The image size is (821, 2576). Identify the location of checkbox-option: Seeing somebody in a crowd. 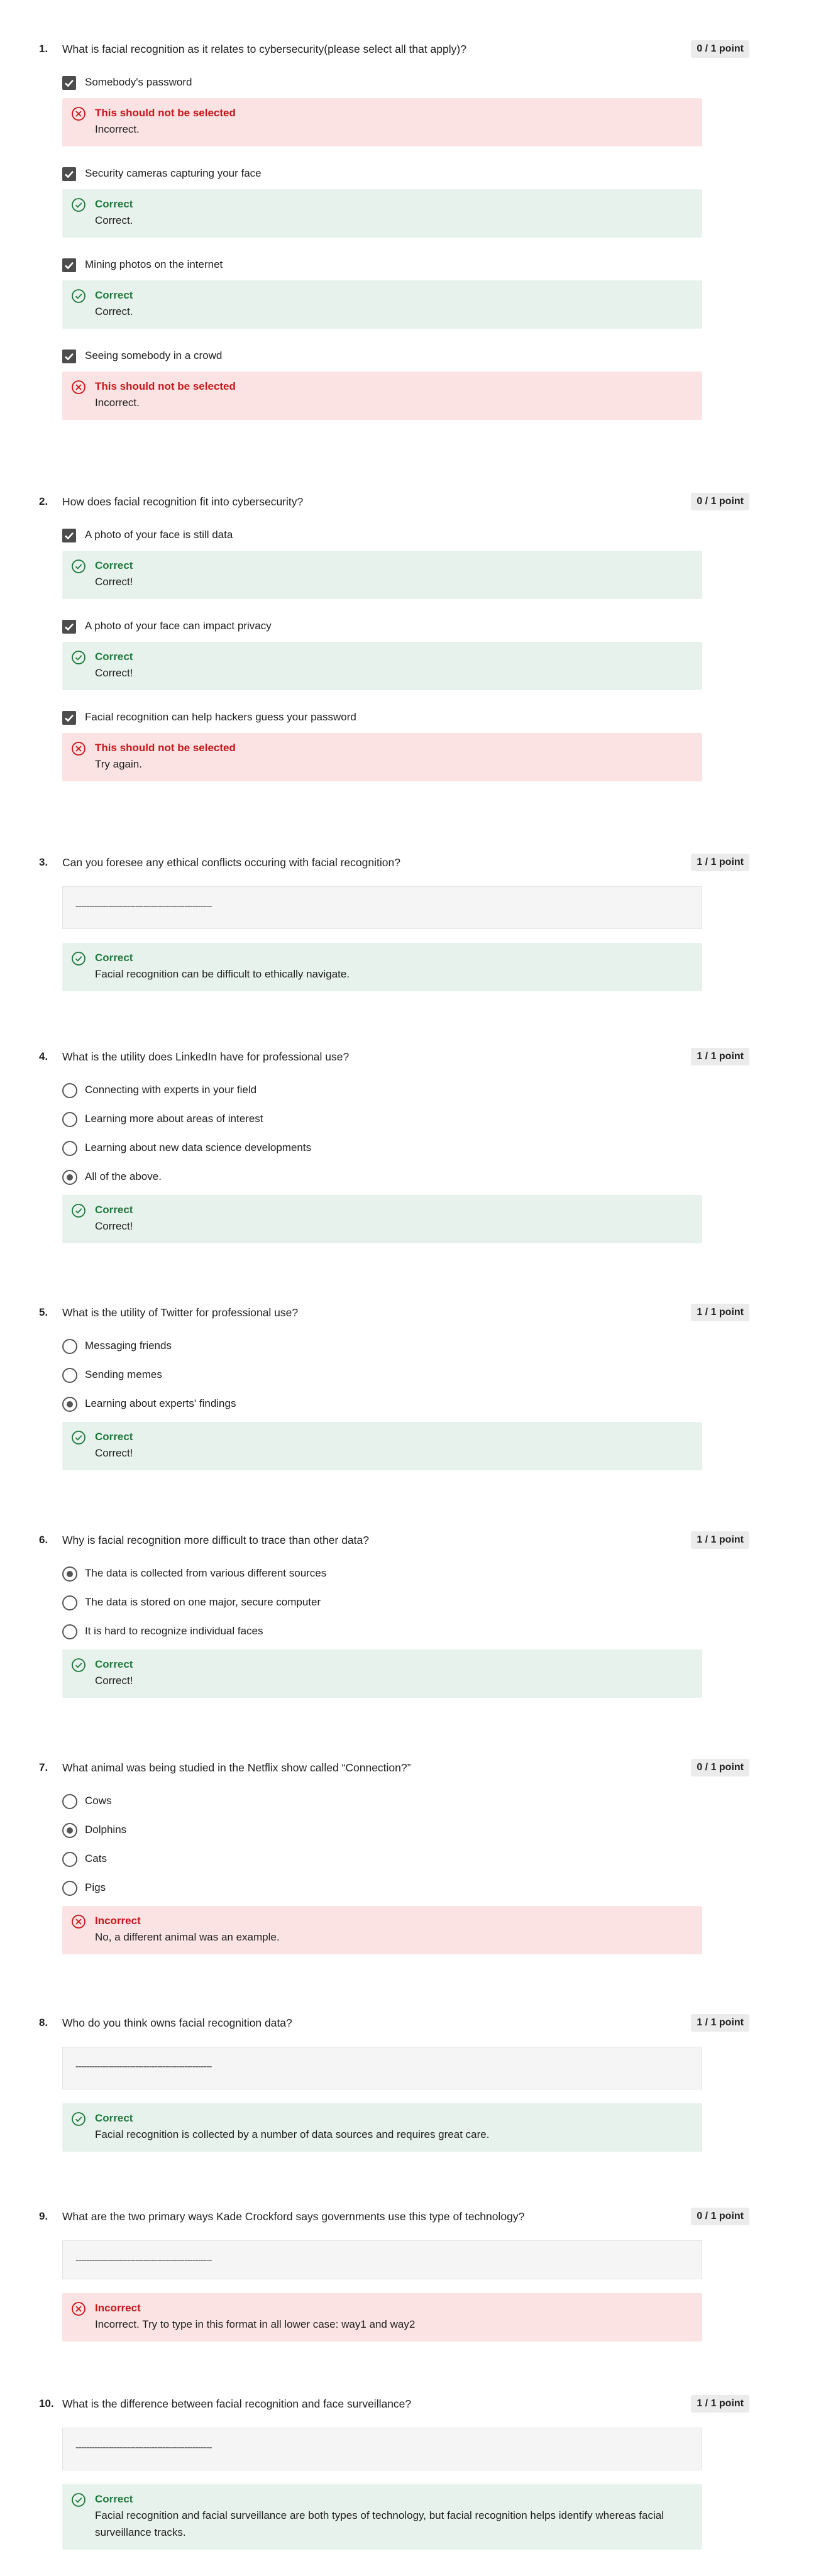
(405, 357).